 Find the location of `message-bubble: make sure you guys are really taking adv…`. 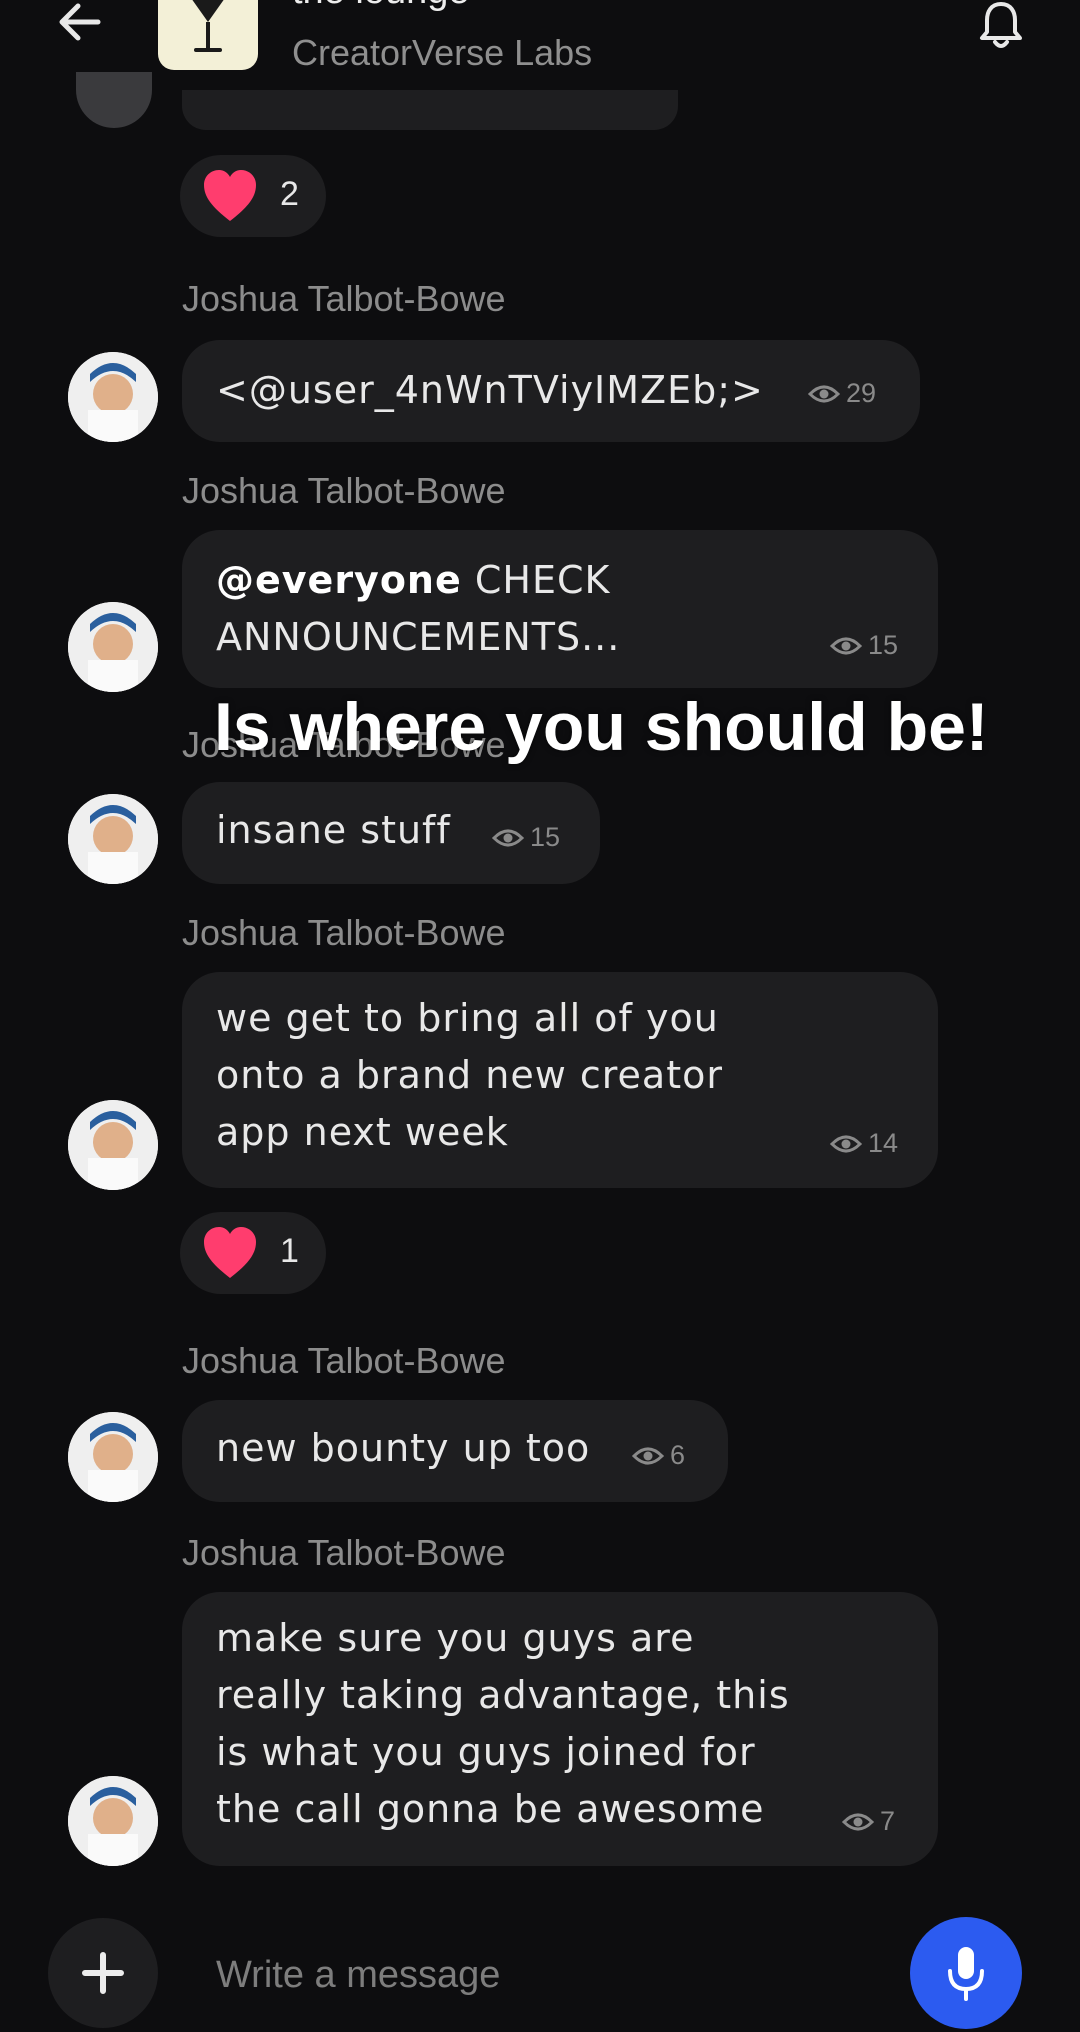

message-bubble: make sure you guys are really taking adv… is located at coordinates (560, 1729).